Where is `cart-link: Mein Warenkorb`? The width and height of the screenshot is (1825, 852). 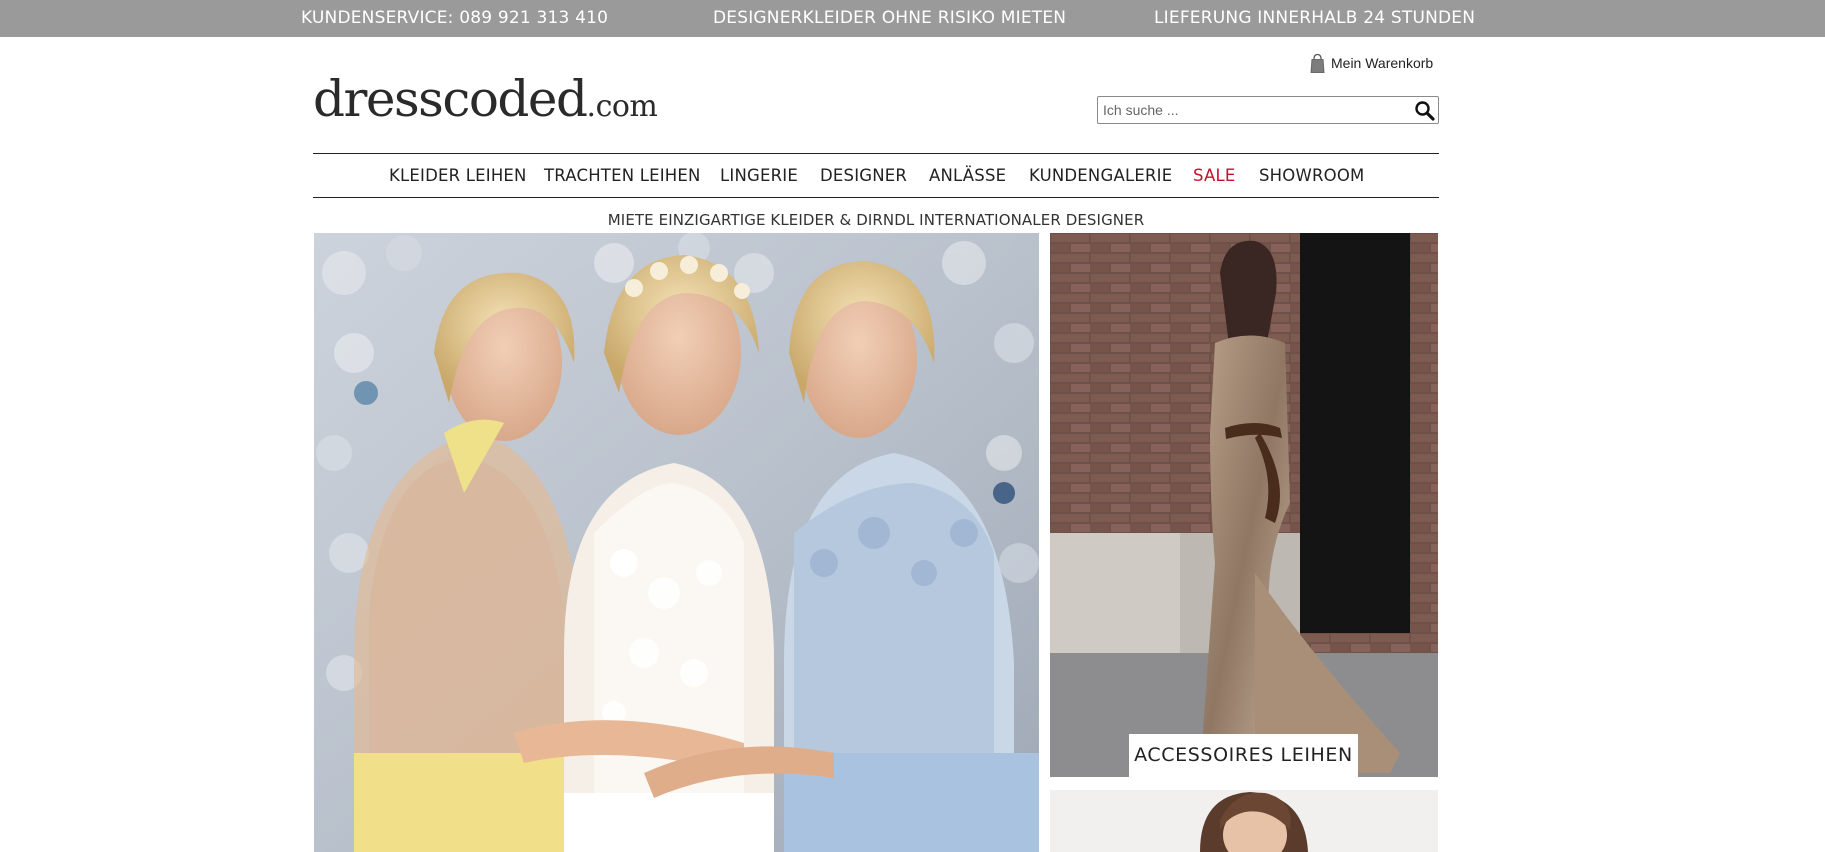 cart-link: Mein Warenkorb is located at coordinates (1371, 63).